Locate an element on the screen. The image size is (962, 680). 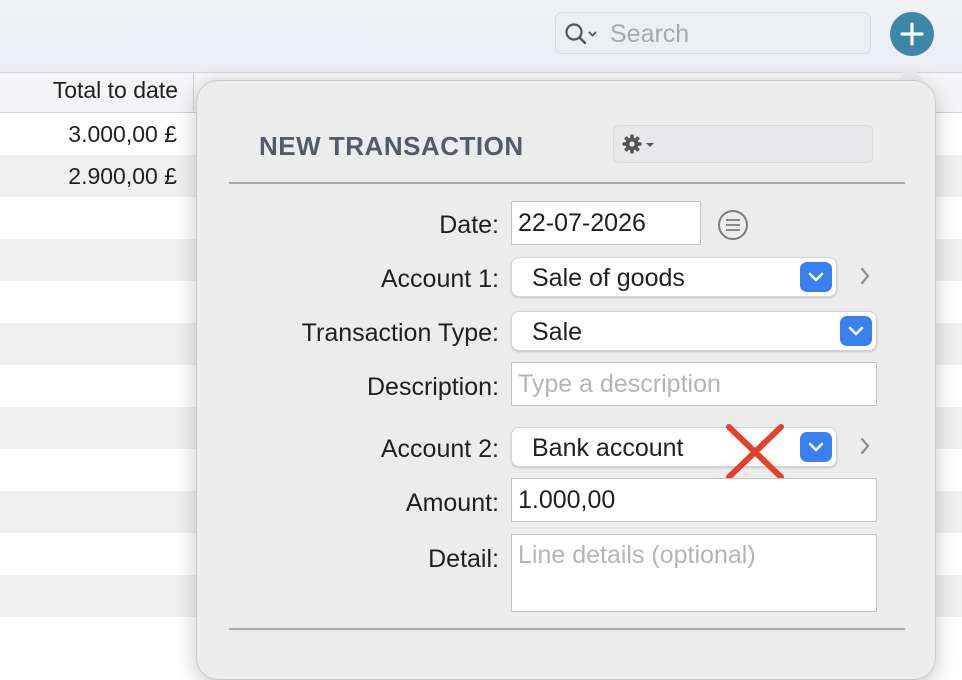
red-x-annotation-icon is located at coordinates (755, 452).